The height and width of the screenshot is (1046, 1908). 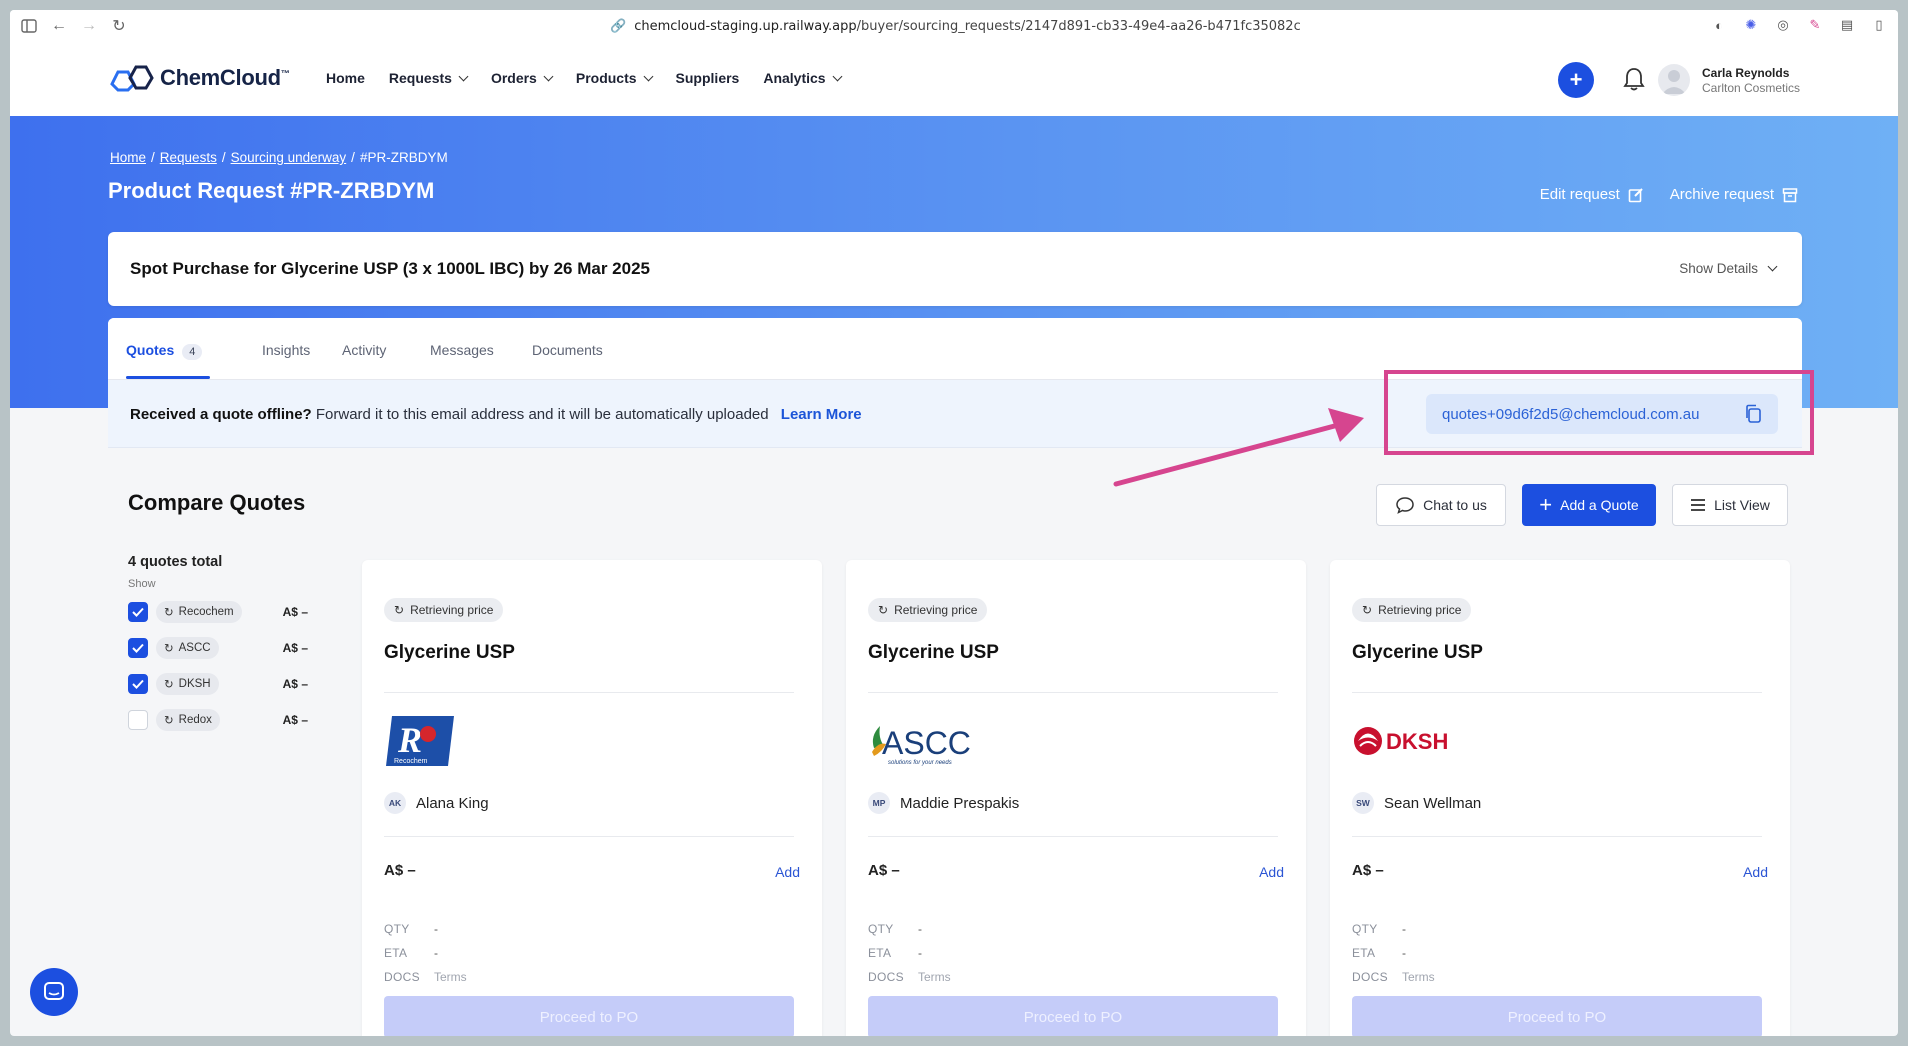 I want to click on edit-request-button: Edit request, so click(x=1592, y=194).